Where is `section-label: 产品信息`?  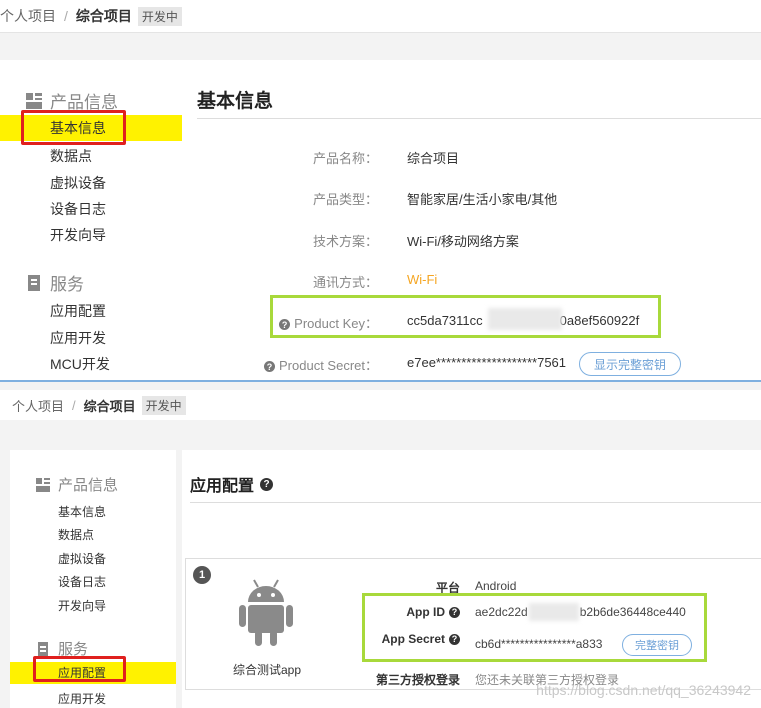
section-label: 产品信息 is located at coordinates (88, 485).